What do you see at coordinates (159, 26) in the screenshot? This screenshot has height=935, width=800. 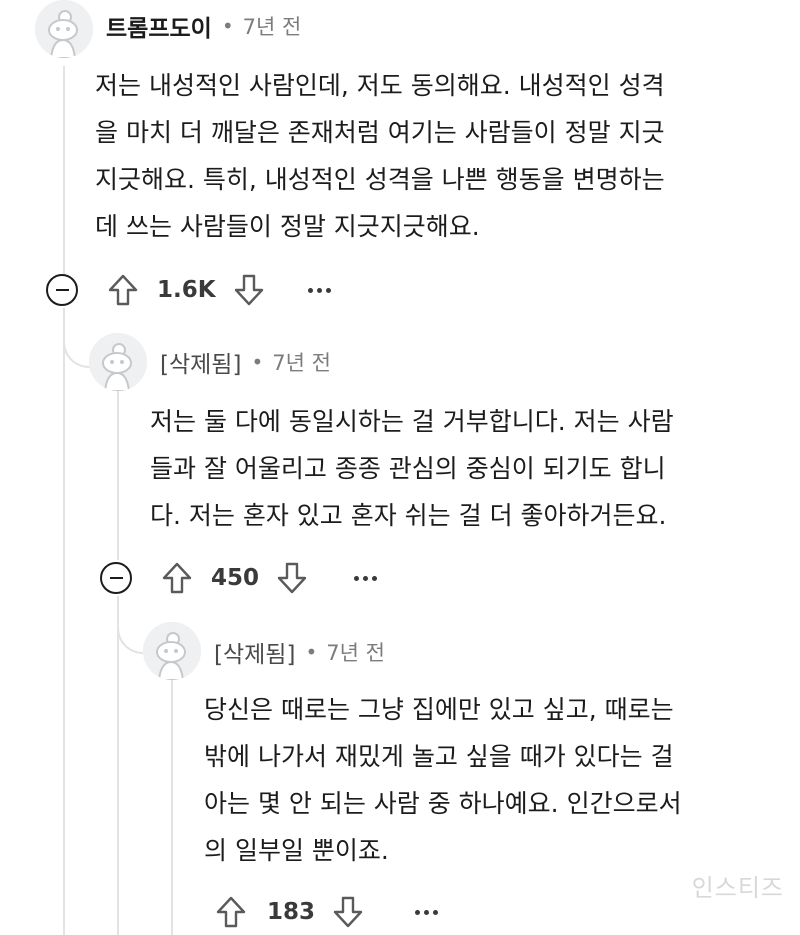 I see `comment-author: 트롬프도이` at bounding box center [159, 26].